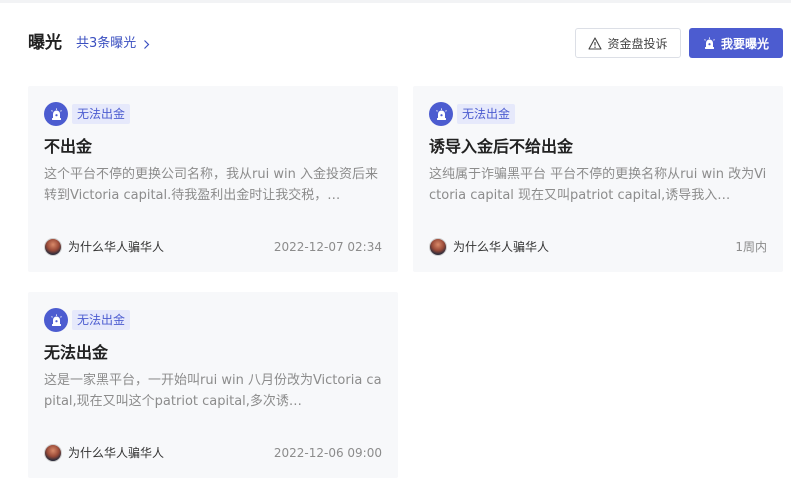  I want to click on complaint-button-label: 资金盘投诉, so click(637, 43).